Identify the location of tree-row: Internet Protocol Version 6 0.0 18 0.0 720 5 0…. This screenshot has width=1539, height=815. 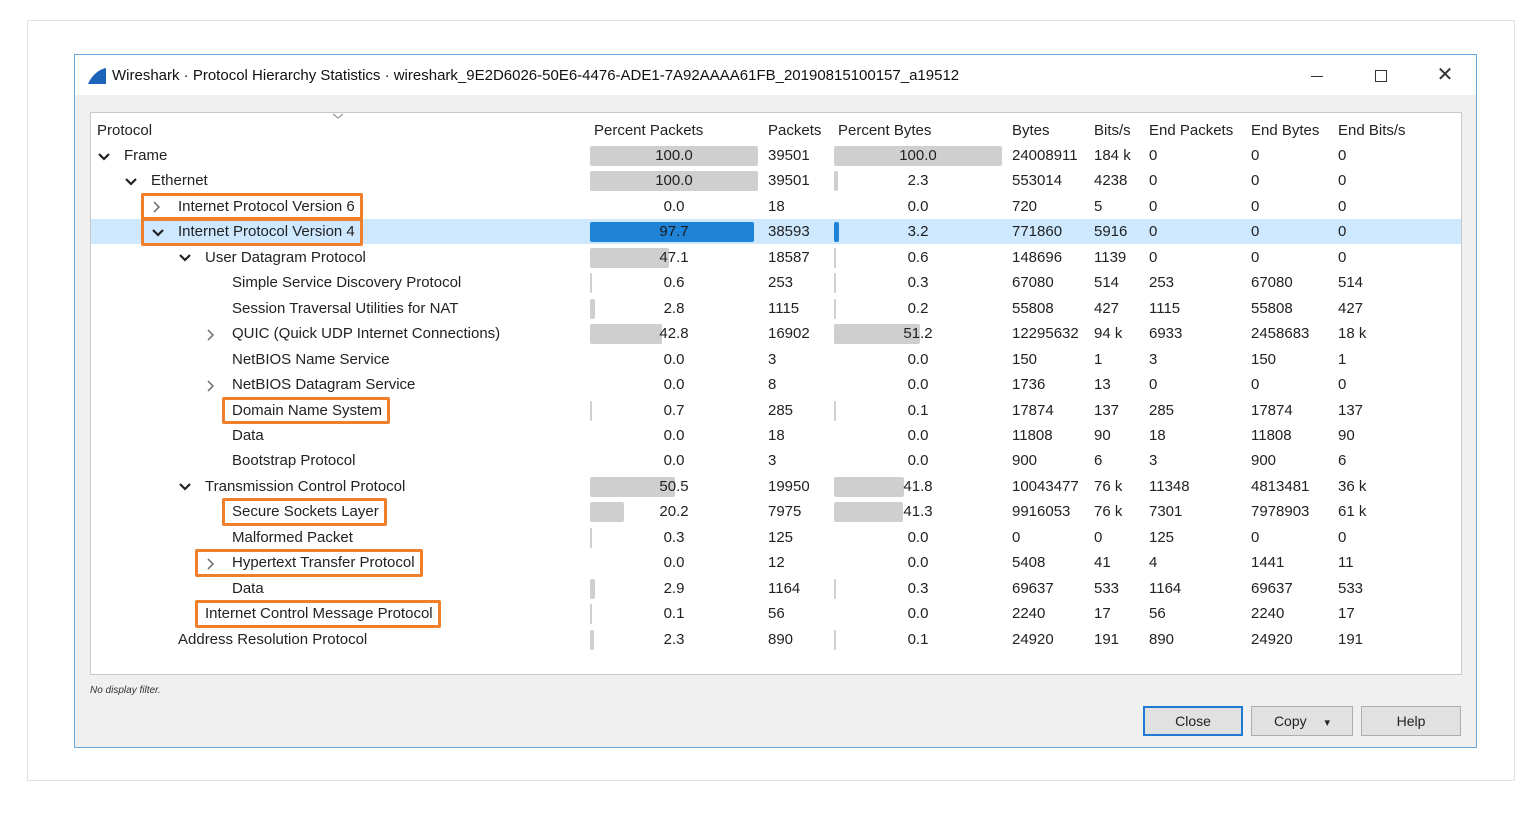
(776, 206).